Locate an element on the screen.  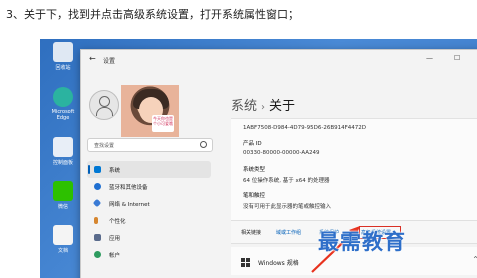
spec-value: 1ABF7508-D984-4D79-95D6-26B914F4472D is located at coordinates (304, 128).